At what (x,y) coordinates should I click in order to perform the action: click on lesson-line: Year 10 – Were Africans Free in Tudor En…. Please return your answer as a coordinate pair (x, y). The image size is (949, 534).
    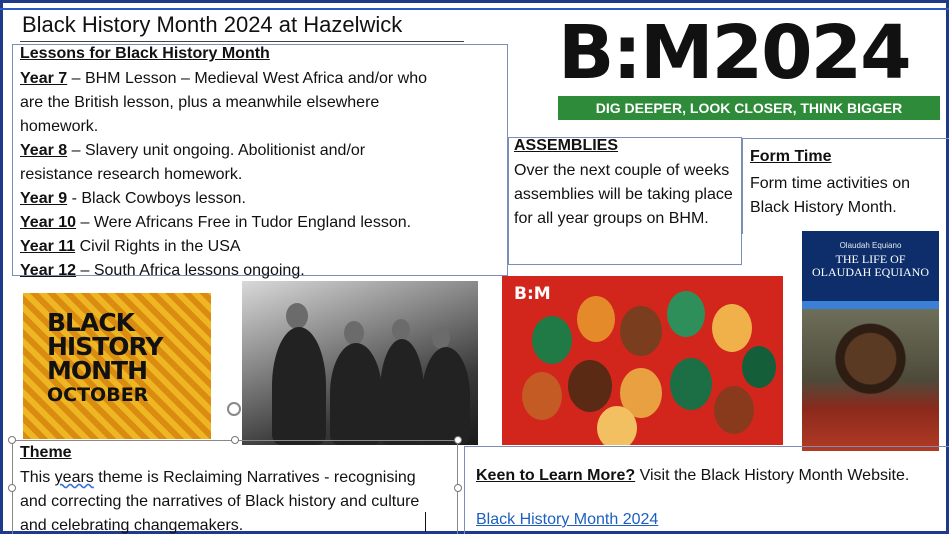
    Looking at the image, I should click on (260, 223).